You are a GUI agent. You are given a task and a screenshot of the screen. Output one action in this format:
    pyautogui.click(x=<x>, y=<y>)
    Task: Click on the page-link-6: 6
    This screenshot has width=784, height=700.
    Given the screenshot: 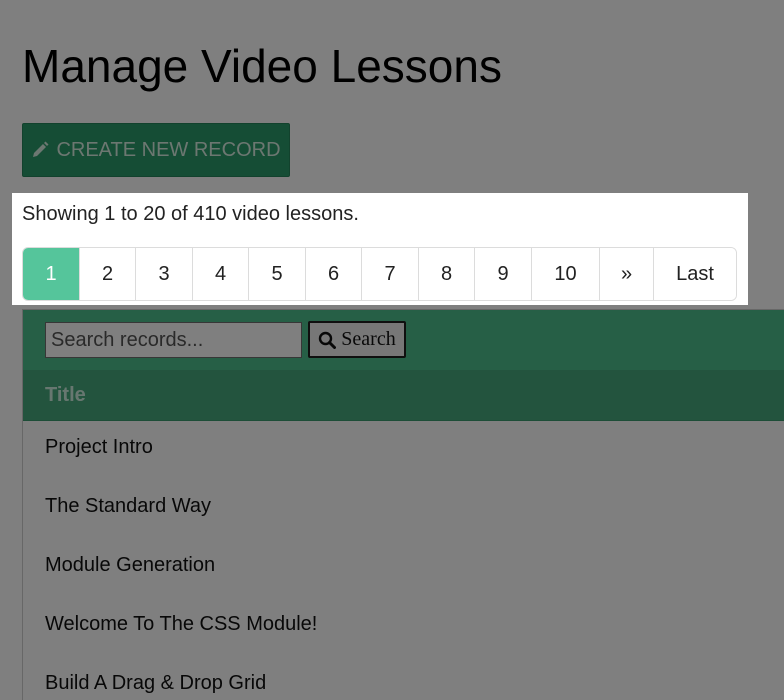 What is the action you would take?
    pyautogui.click(x=333, y=274)
    